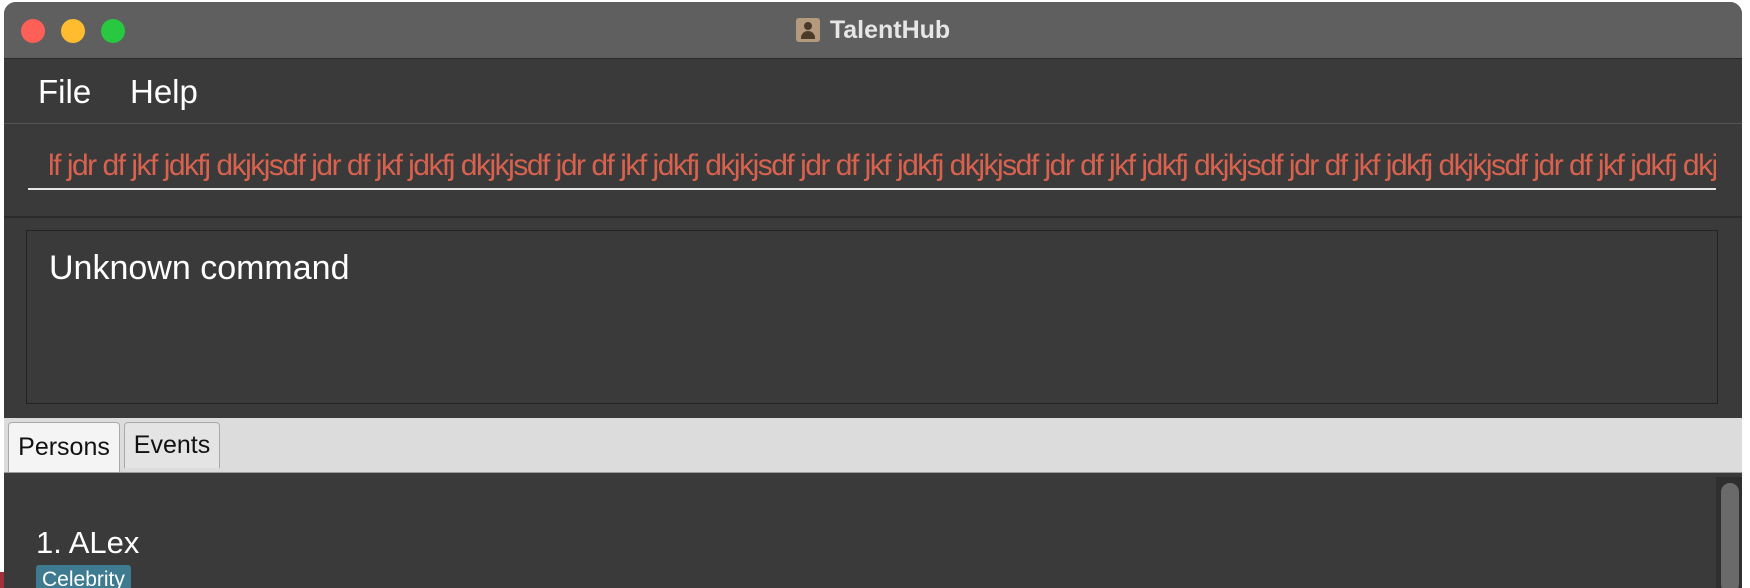 The height and width of the screenshot is (588, 1750). What do you see at coordinates (172, 445) in the screenshot?
I see `tab-events: Events` at bounding box center [172, 445].